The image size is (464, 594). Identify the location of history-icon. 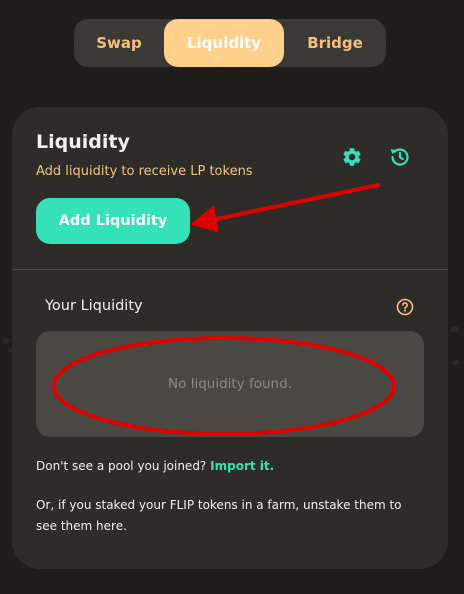
(399, 157).